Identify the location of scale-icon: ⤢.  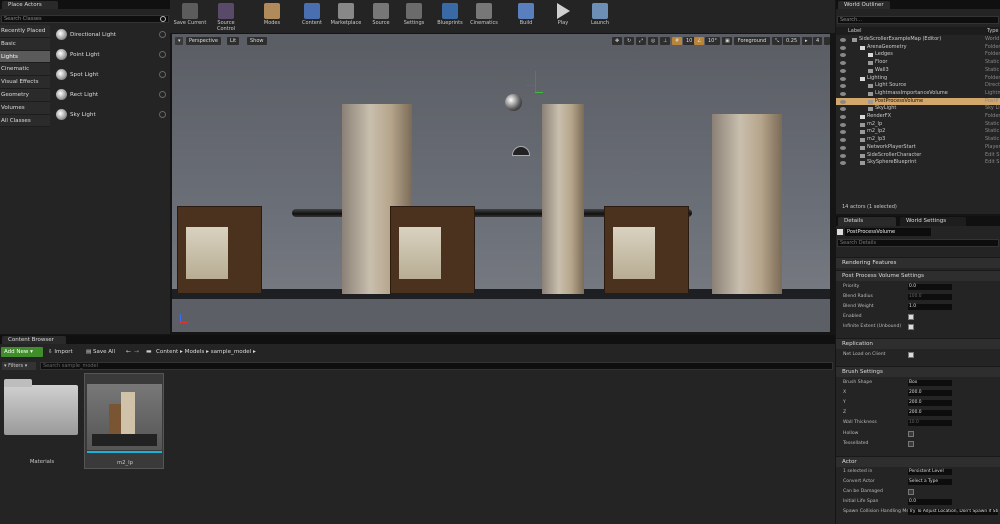
(641, 41).